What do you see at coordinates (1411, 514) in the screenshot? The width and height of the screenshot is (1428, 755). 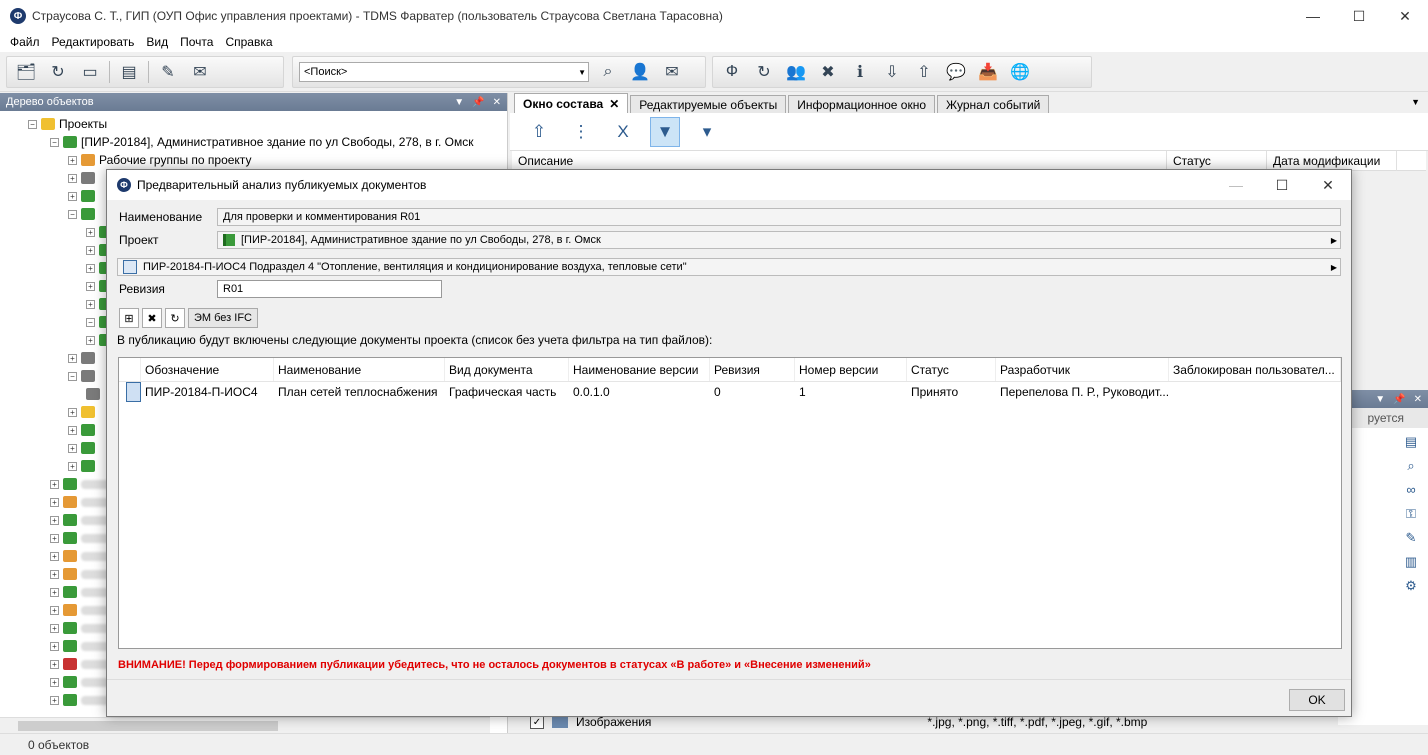 I see `key-icon: ⚿` at bounding box center [1411, 514].